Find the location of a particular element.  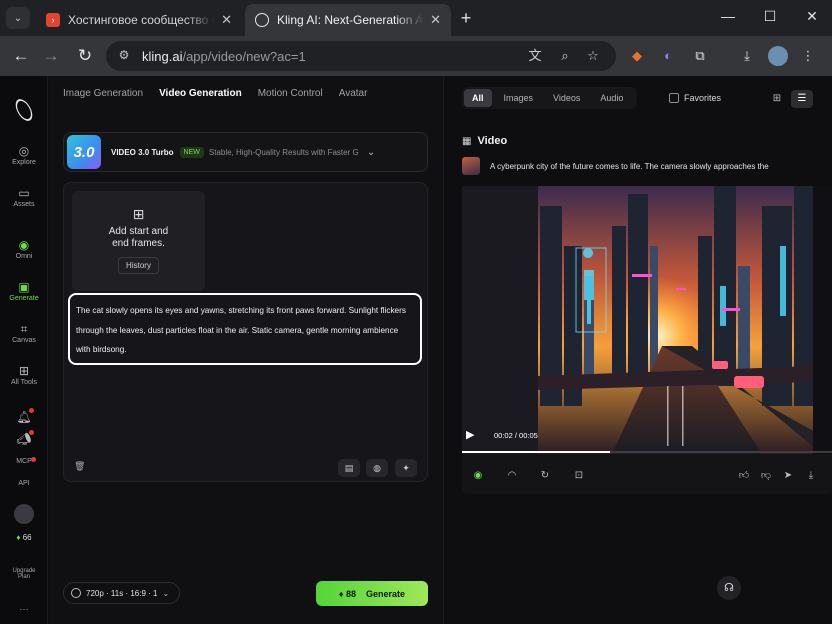

profile-avatar is located at coordinates (778, 56).